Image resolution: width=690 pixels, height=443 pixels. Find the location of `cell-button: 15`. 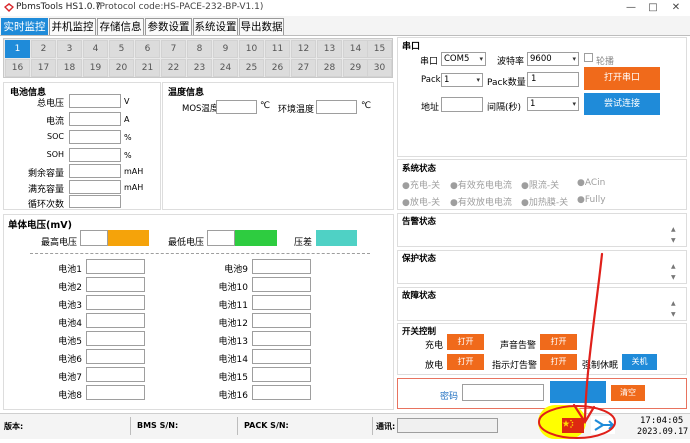

cell-button: 15 is located at coordinates (379, 49).